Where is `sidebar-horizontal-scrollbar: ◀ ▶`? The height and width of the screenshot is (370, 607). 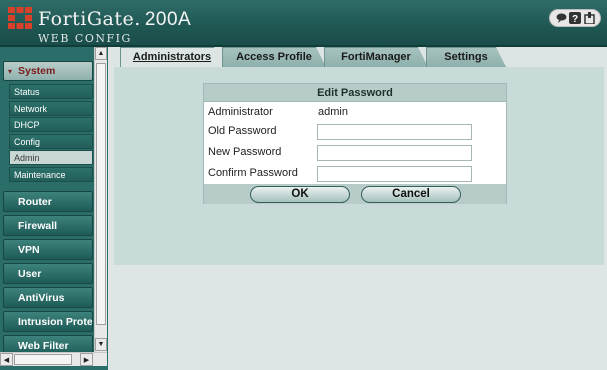 sidebar-horizontal-scrollbar: ◀ ▶ is located at coordinates (53, 359).